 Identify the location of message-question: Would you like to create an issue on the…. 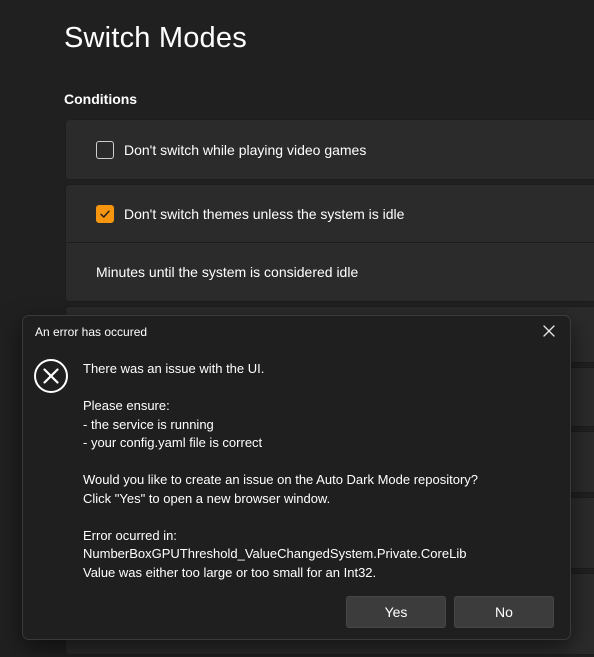
(318, 489).